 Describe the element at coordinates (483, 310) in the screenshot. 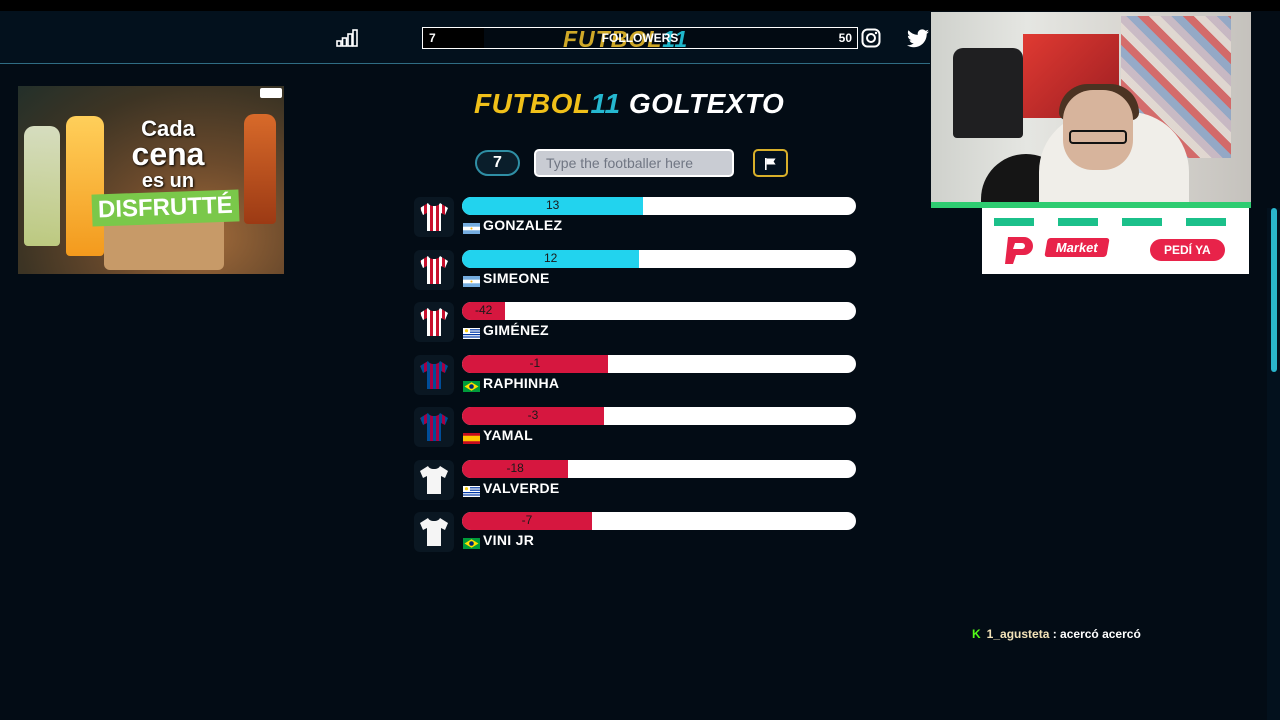

I see `distance-value: -42` at that location.